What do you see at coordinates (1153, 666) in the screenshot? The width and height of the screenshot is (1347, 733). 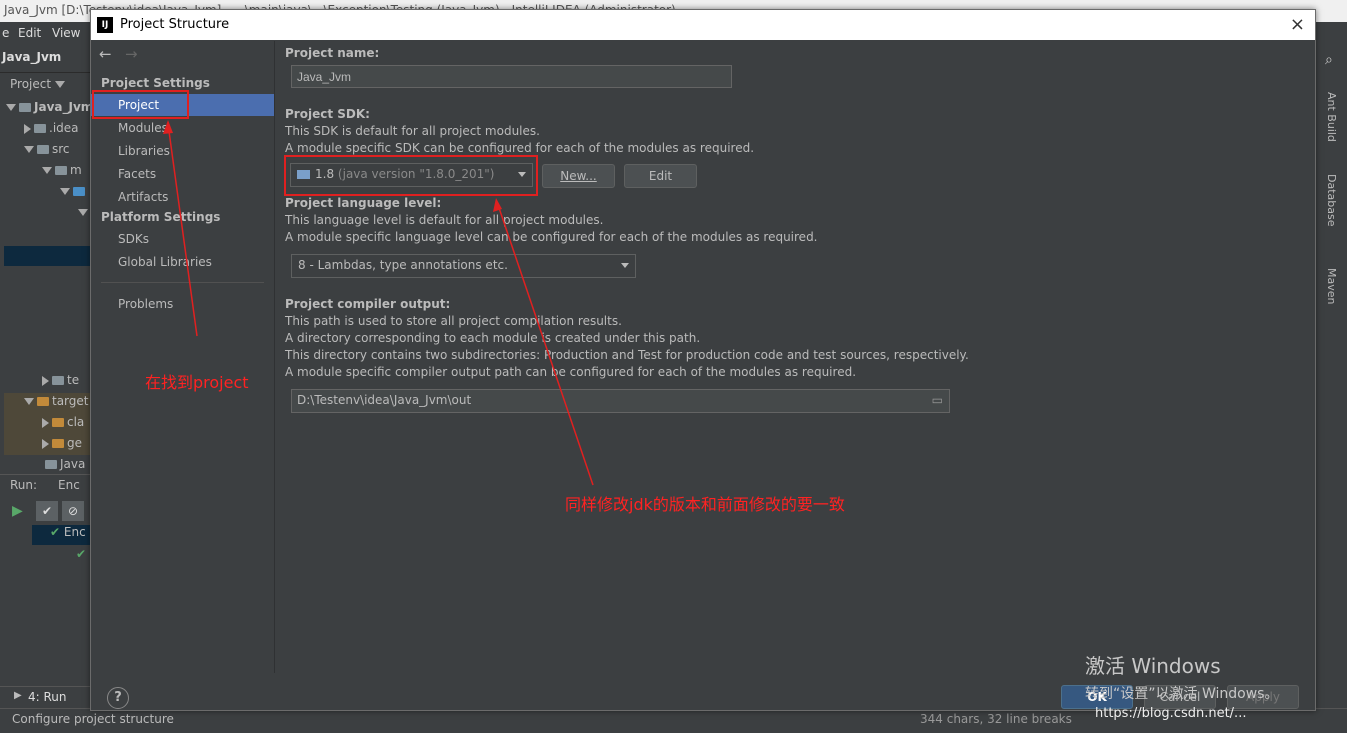 I see `watermark-line1: 激活 Windows` at bounding box center [1153, 666].